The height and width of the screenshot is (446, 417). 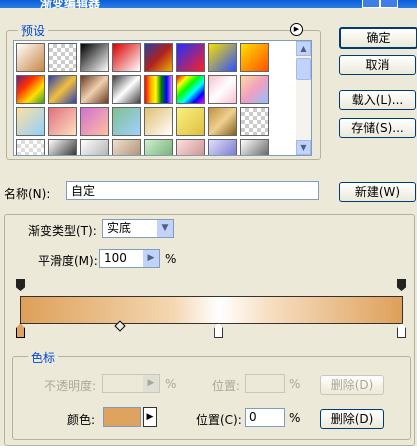 I want to click on smoothness-input: 100 ▶, so click(x=129, y=258).